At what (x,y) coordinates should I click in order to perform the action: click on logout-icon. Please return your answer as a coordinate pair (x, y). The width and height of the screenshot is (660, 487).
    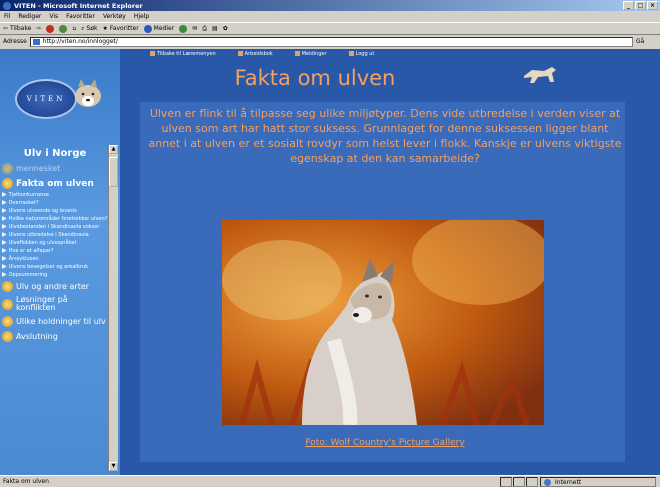
    Looking at the image, I should click on (351, 53).